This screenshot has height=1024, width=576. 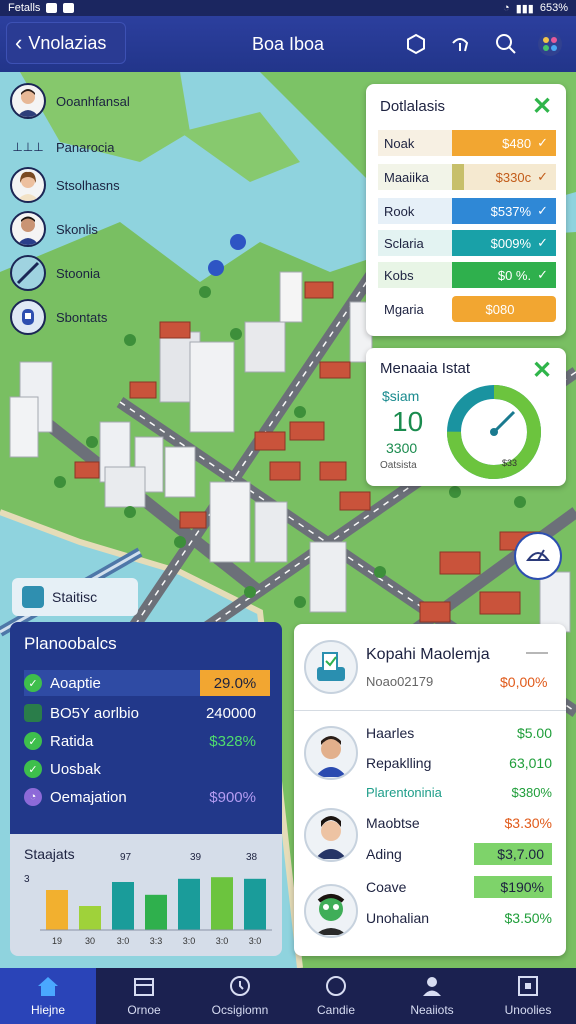 I want to click on list-item: Stsolhasns, so click(x=65, y=185).